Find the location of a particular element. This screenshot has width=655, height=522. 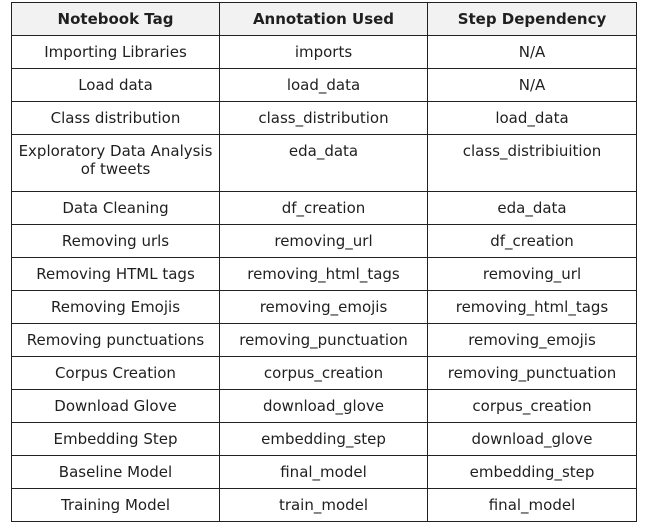

cell-annotation: removing_emojis is located at coordinates (323, 307).